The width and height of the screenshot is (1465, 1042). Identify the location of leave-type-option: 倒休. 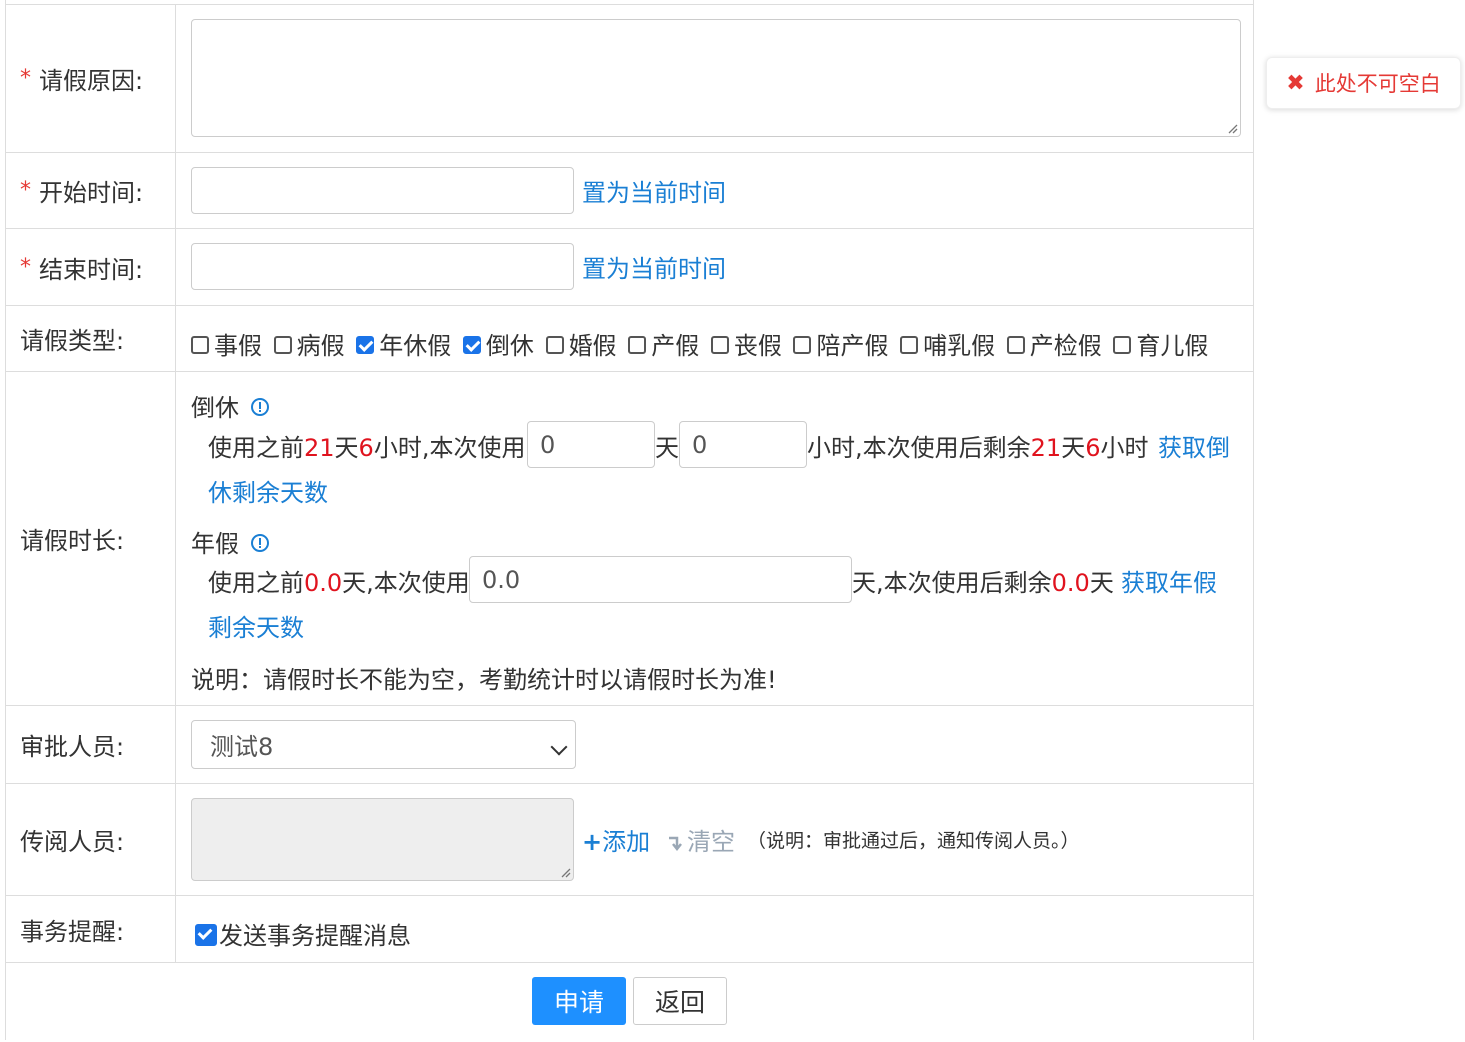
(498, 346).